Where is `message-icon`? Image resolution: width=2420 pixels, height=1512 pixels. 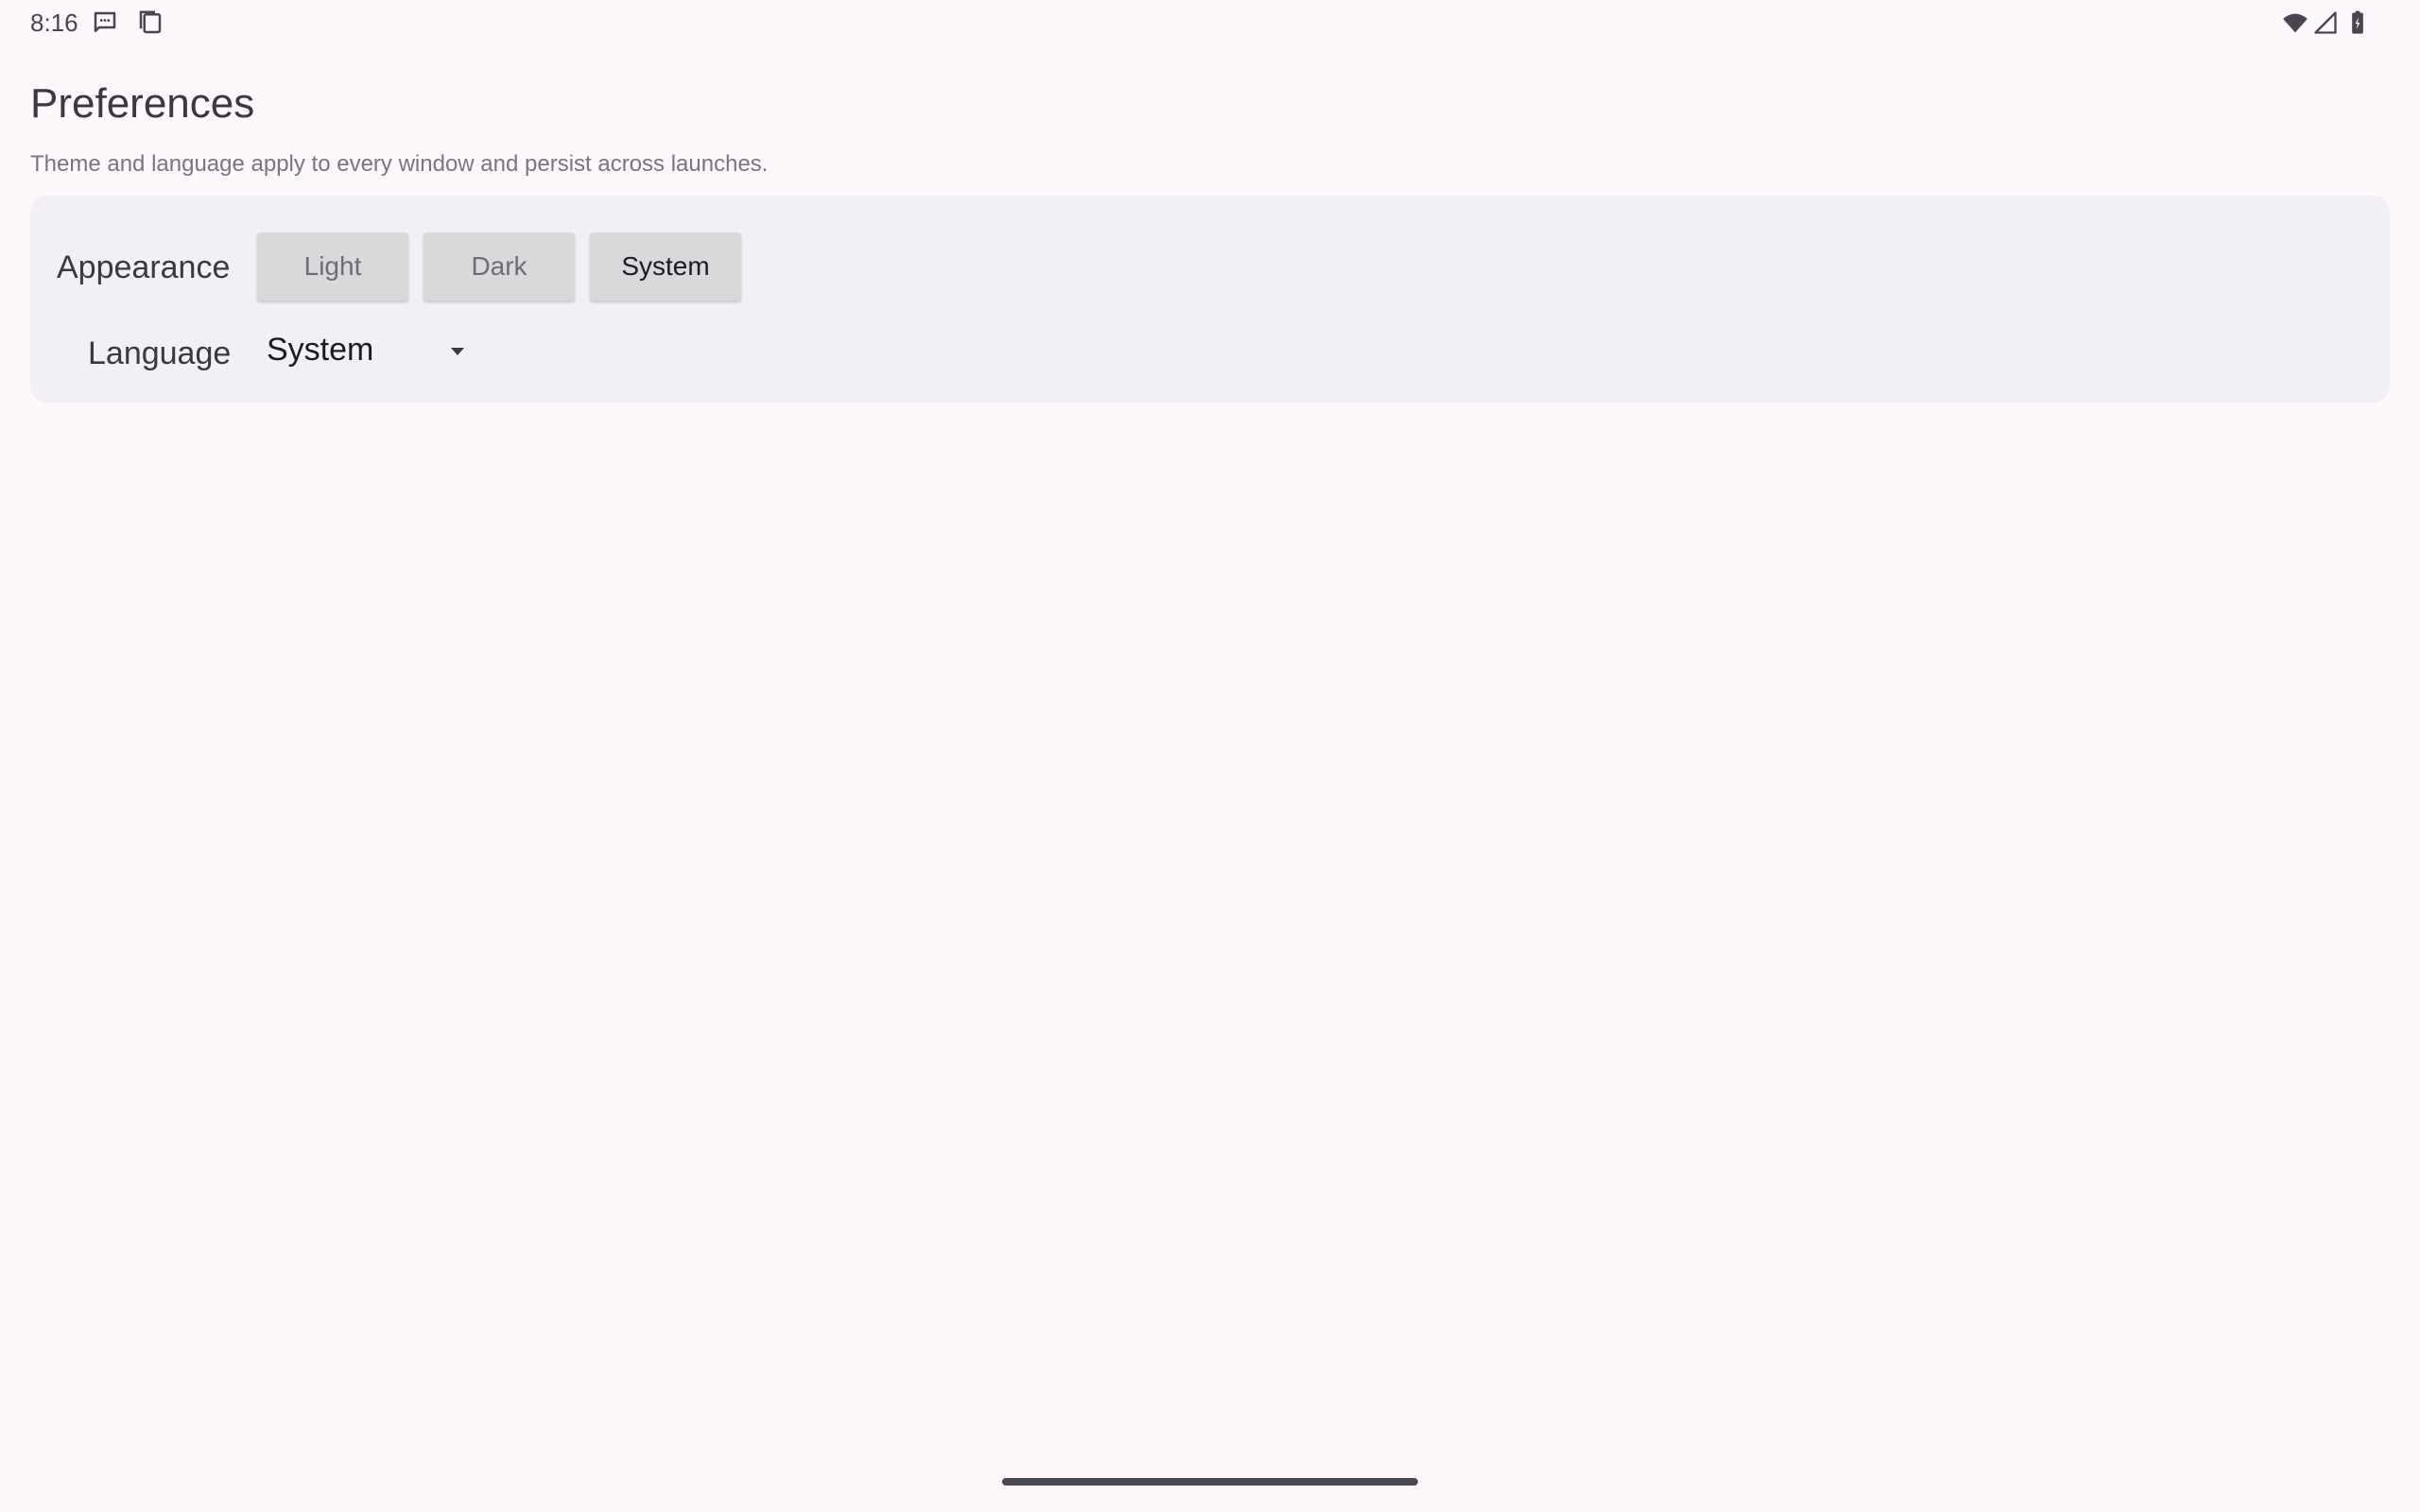 message-icon is located at coordinates (105, 21).